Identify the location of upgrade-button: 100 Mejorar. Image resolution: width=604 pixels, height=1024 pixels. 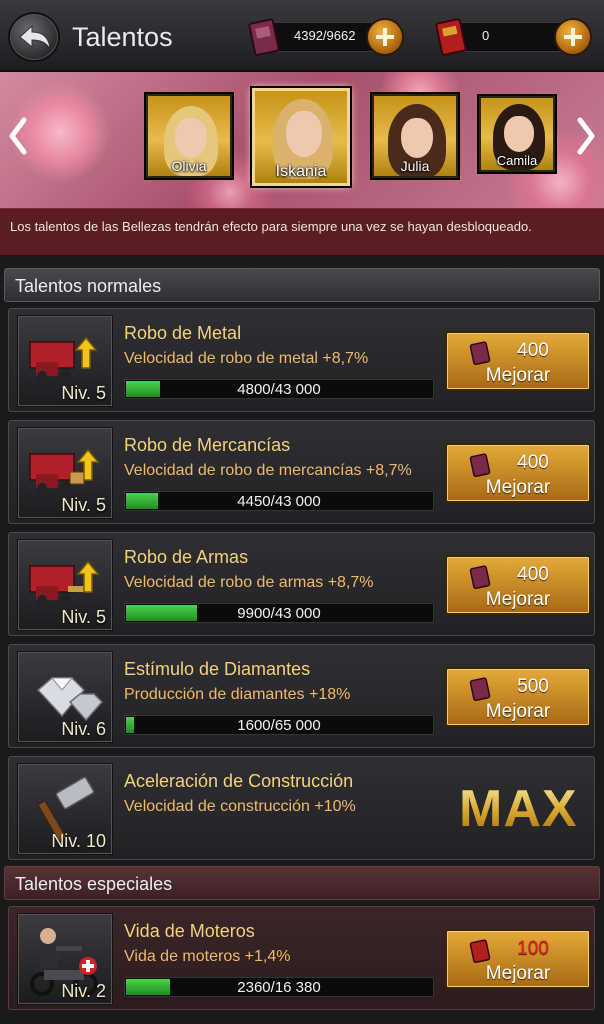
(518, 959).